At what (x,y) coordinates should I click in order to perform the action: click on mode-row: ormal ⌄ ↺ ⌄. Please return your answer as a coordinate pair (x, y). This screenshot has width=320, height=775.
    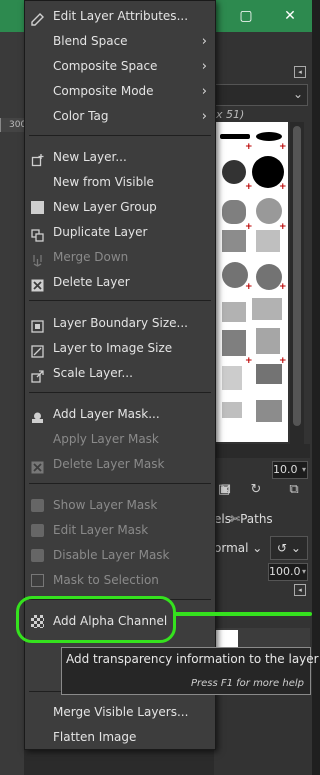
    Looking at the image, I should click on (262, 549).